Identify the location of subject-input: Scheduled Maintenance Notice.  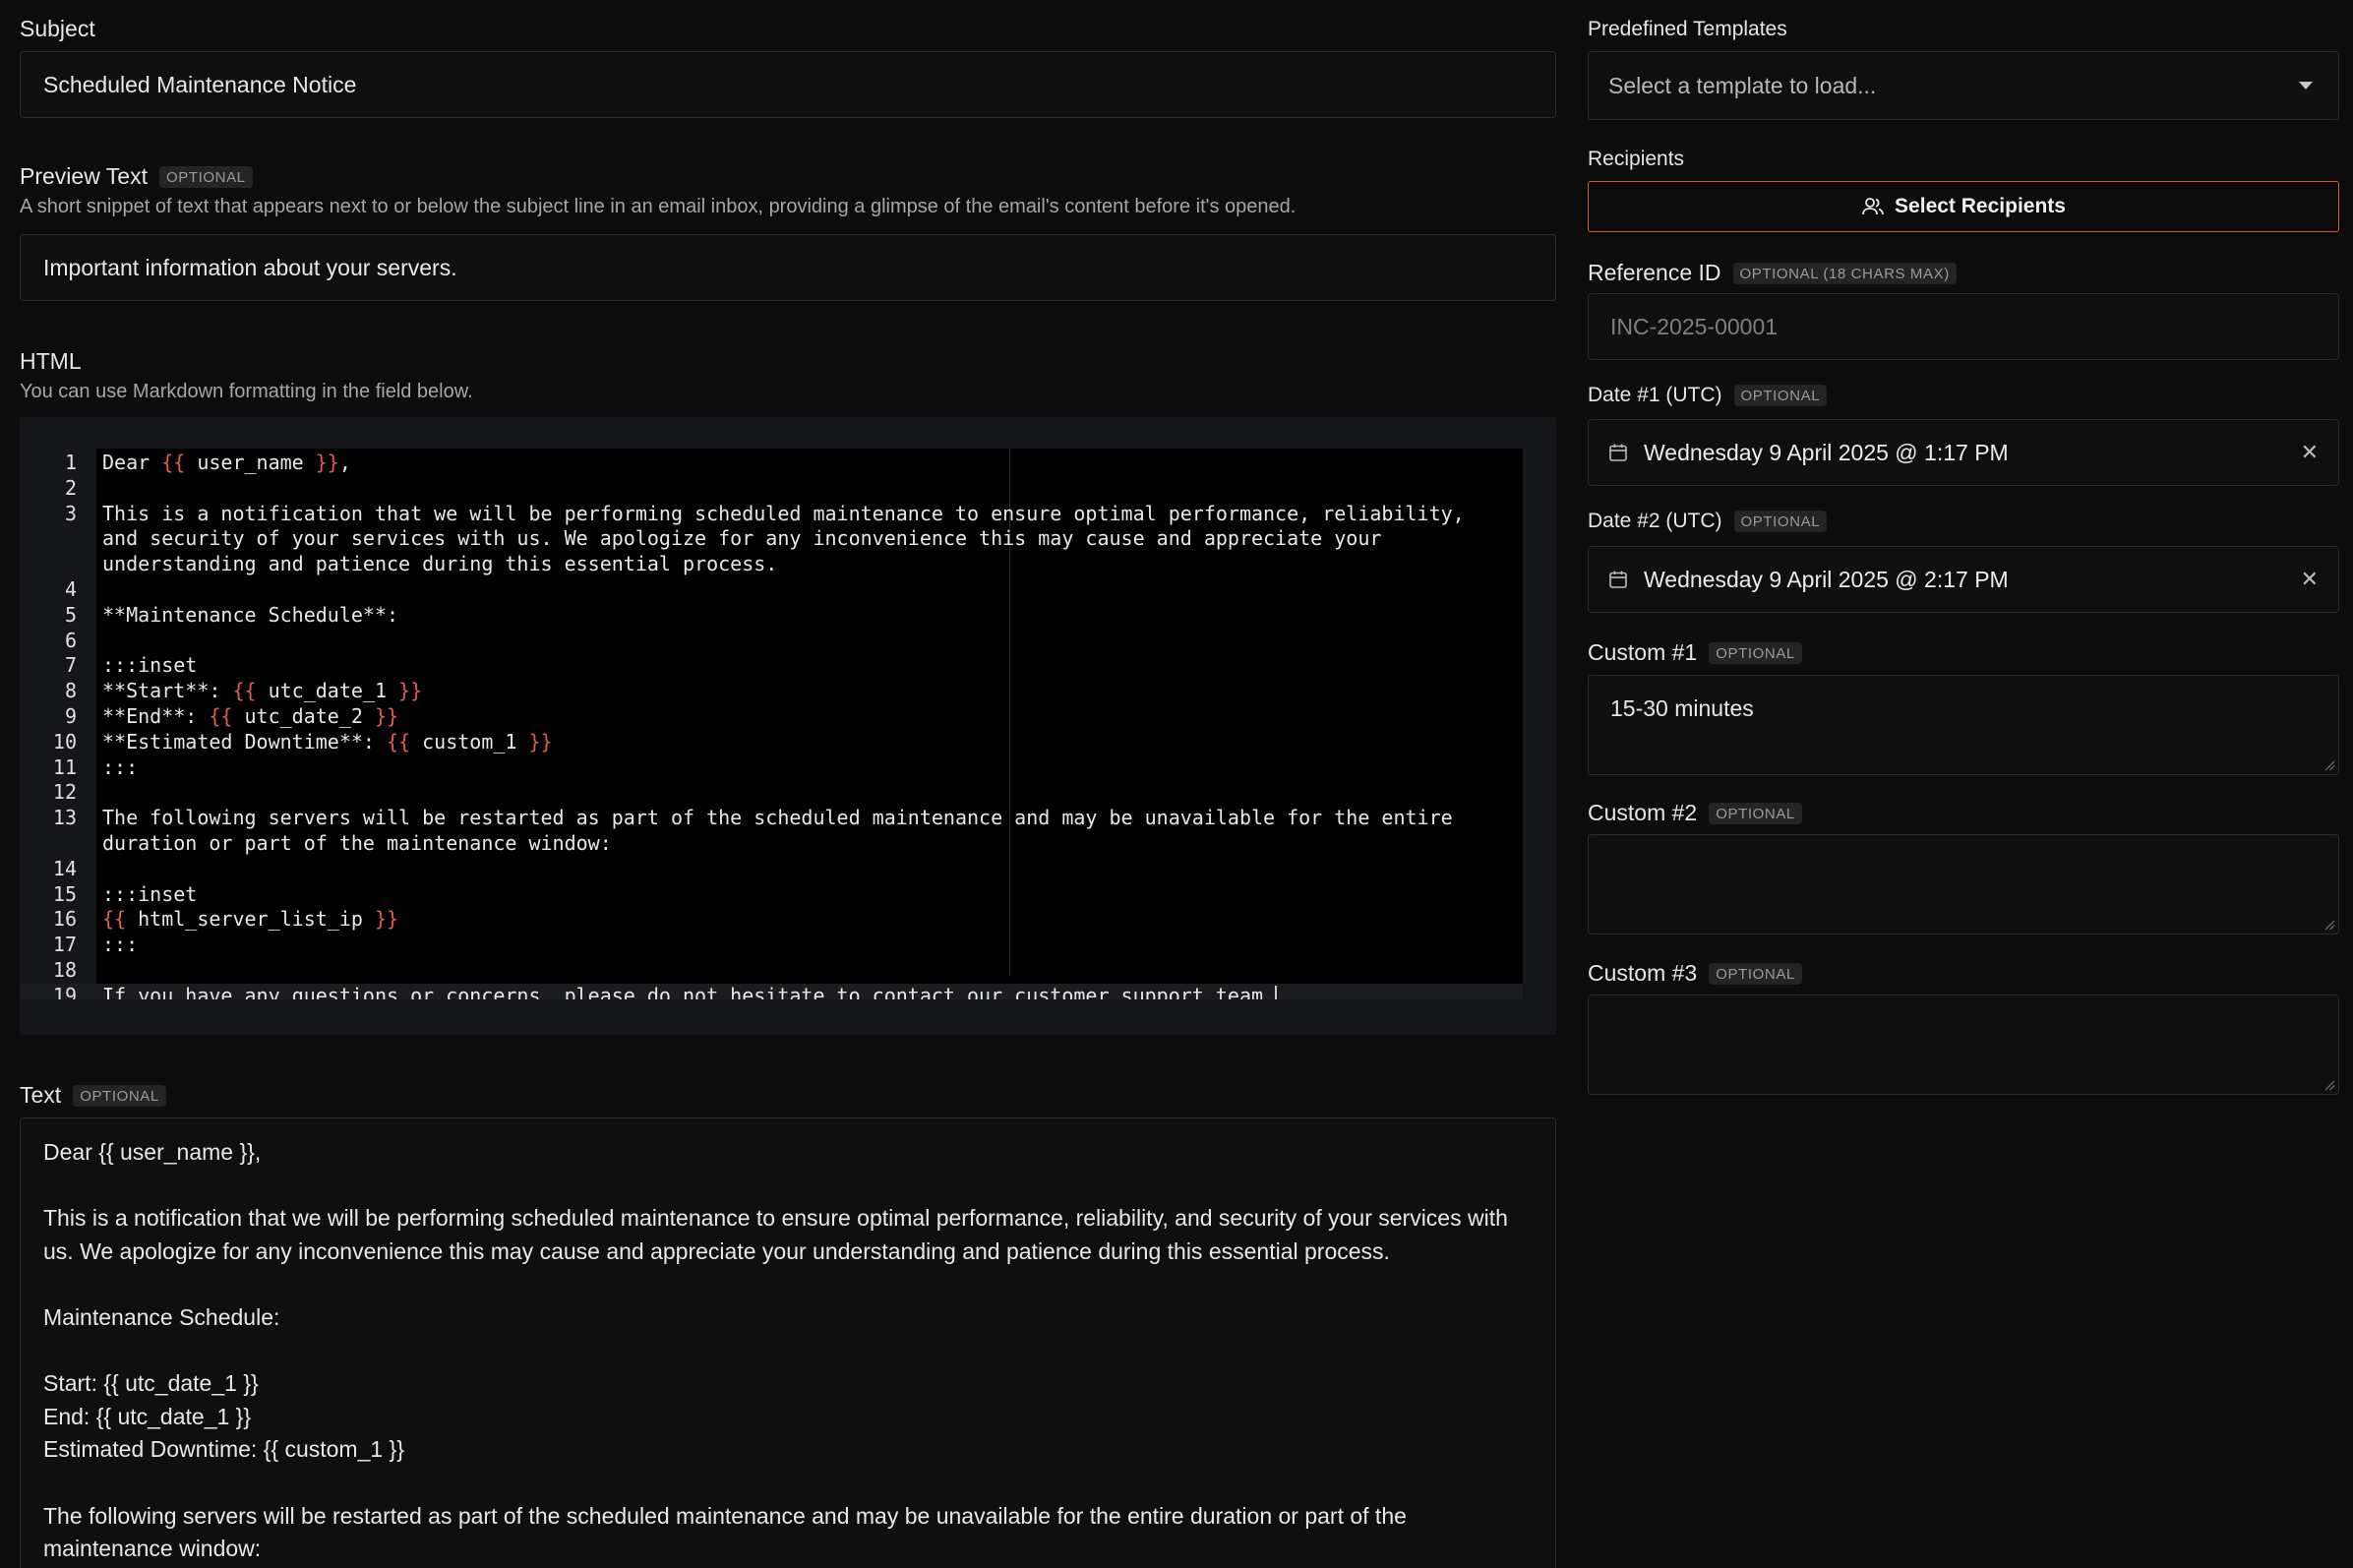
(788, 84).